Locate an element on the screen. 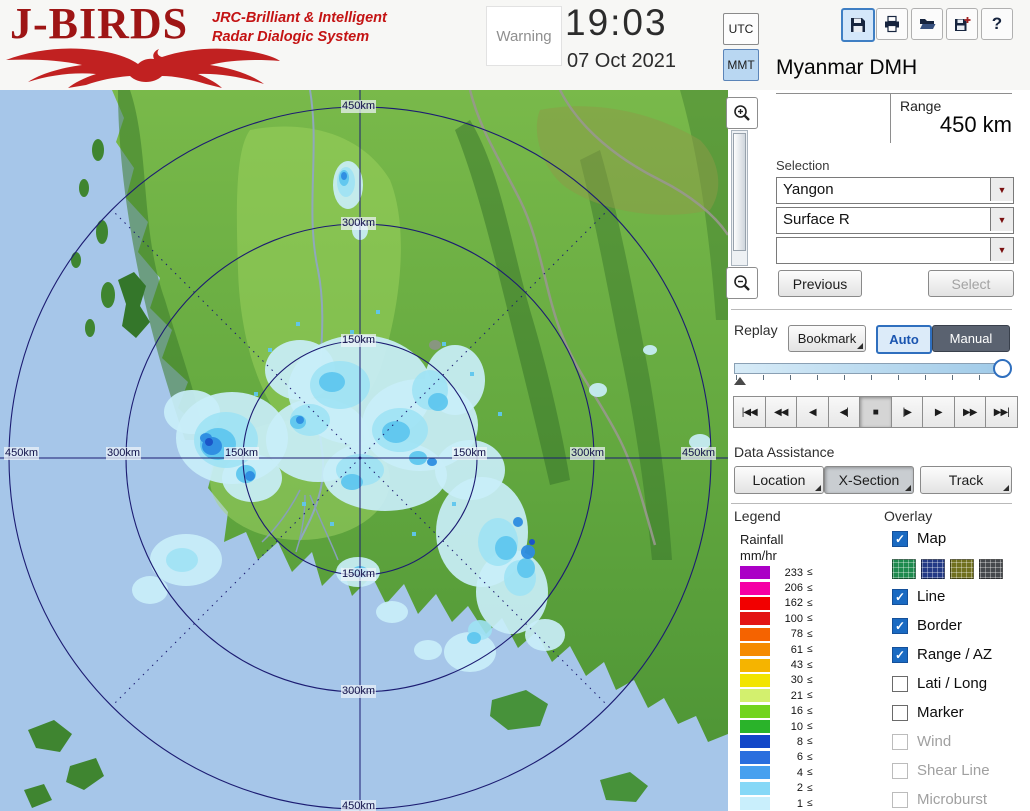  logo-subtitle-line1: JRC-Brilliant & Intelligent is located at coordinates (299, 18).